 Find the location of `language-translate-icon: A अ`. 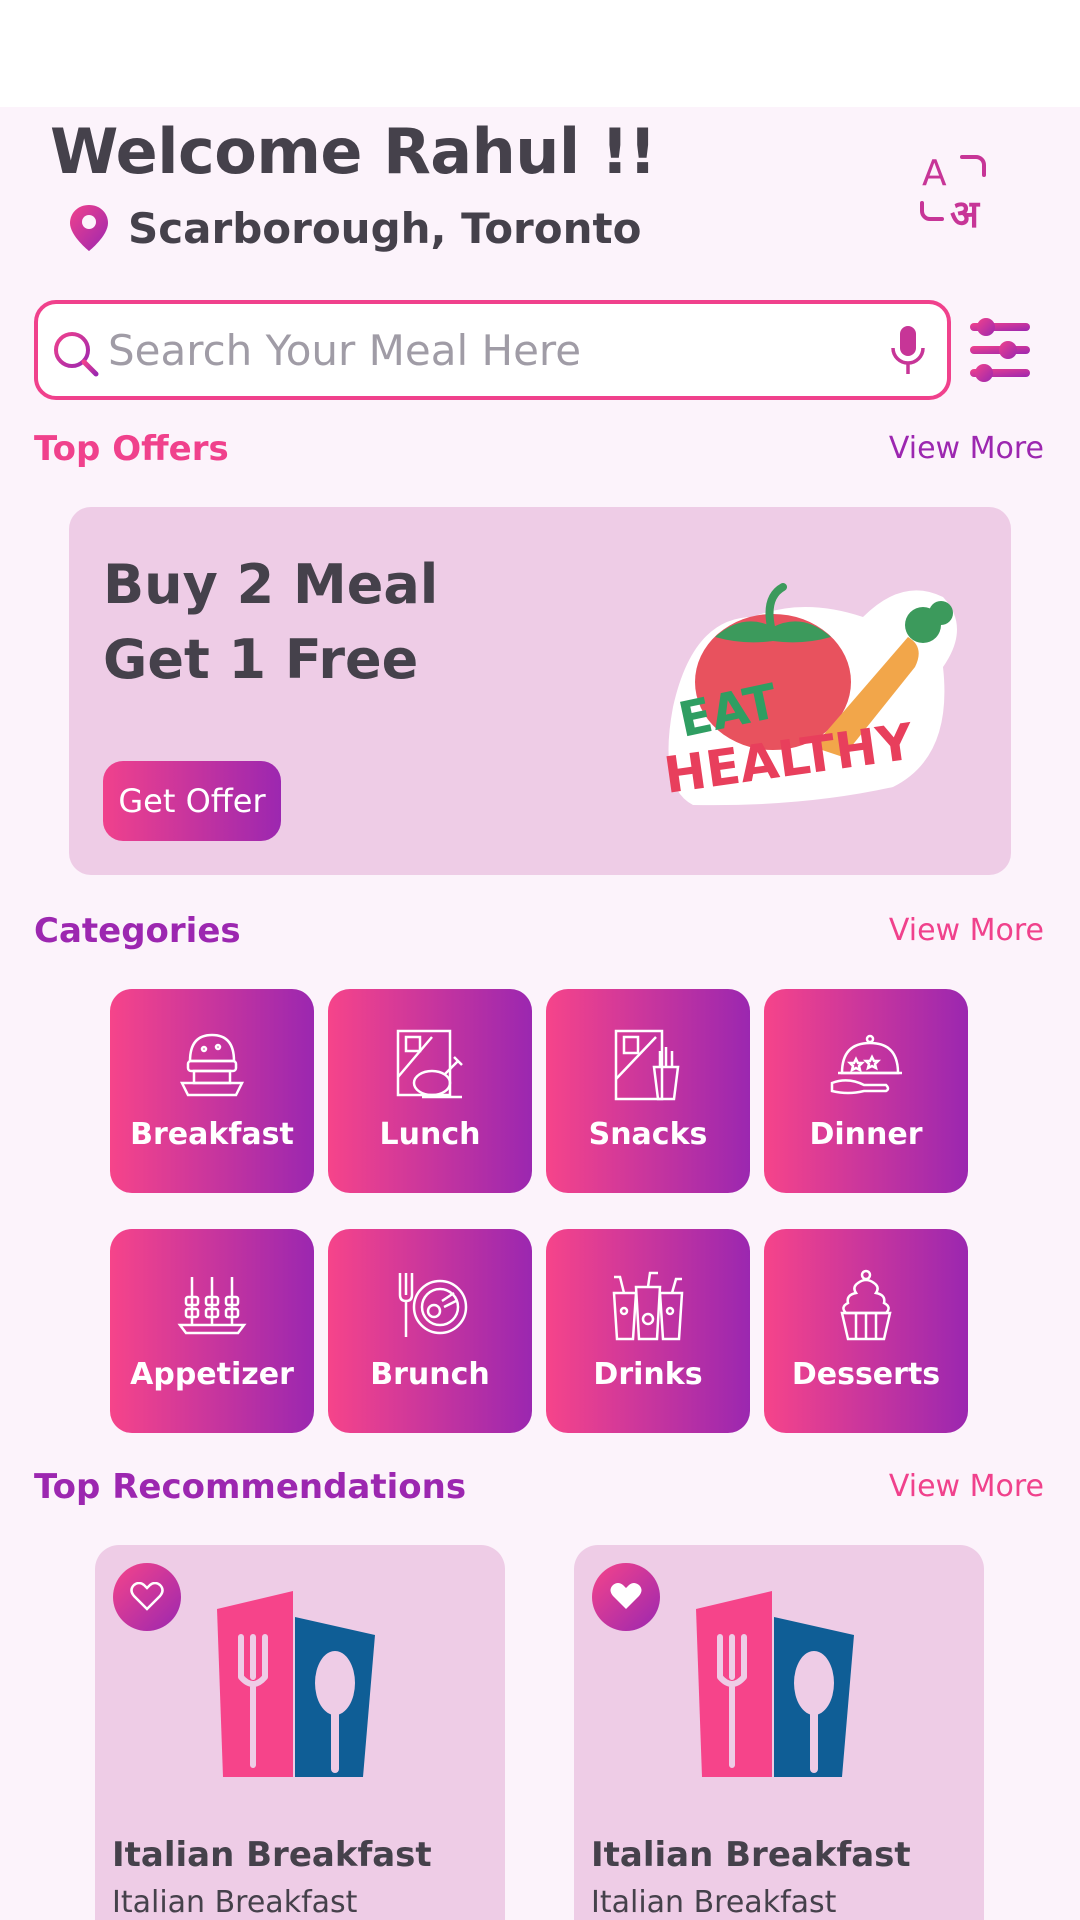

language-translate-icon: A अ is located at coordinates (956, 189).